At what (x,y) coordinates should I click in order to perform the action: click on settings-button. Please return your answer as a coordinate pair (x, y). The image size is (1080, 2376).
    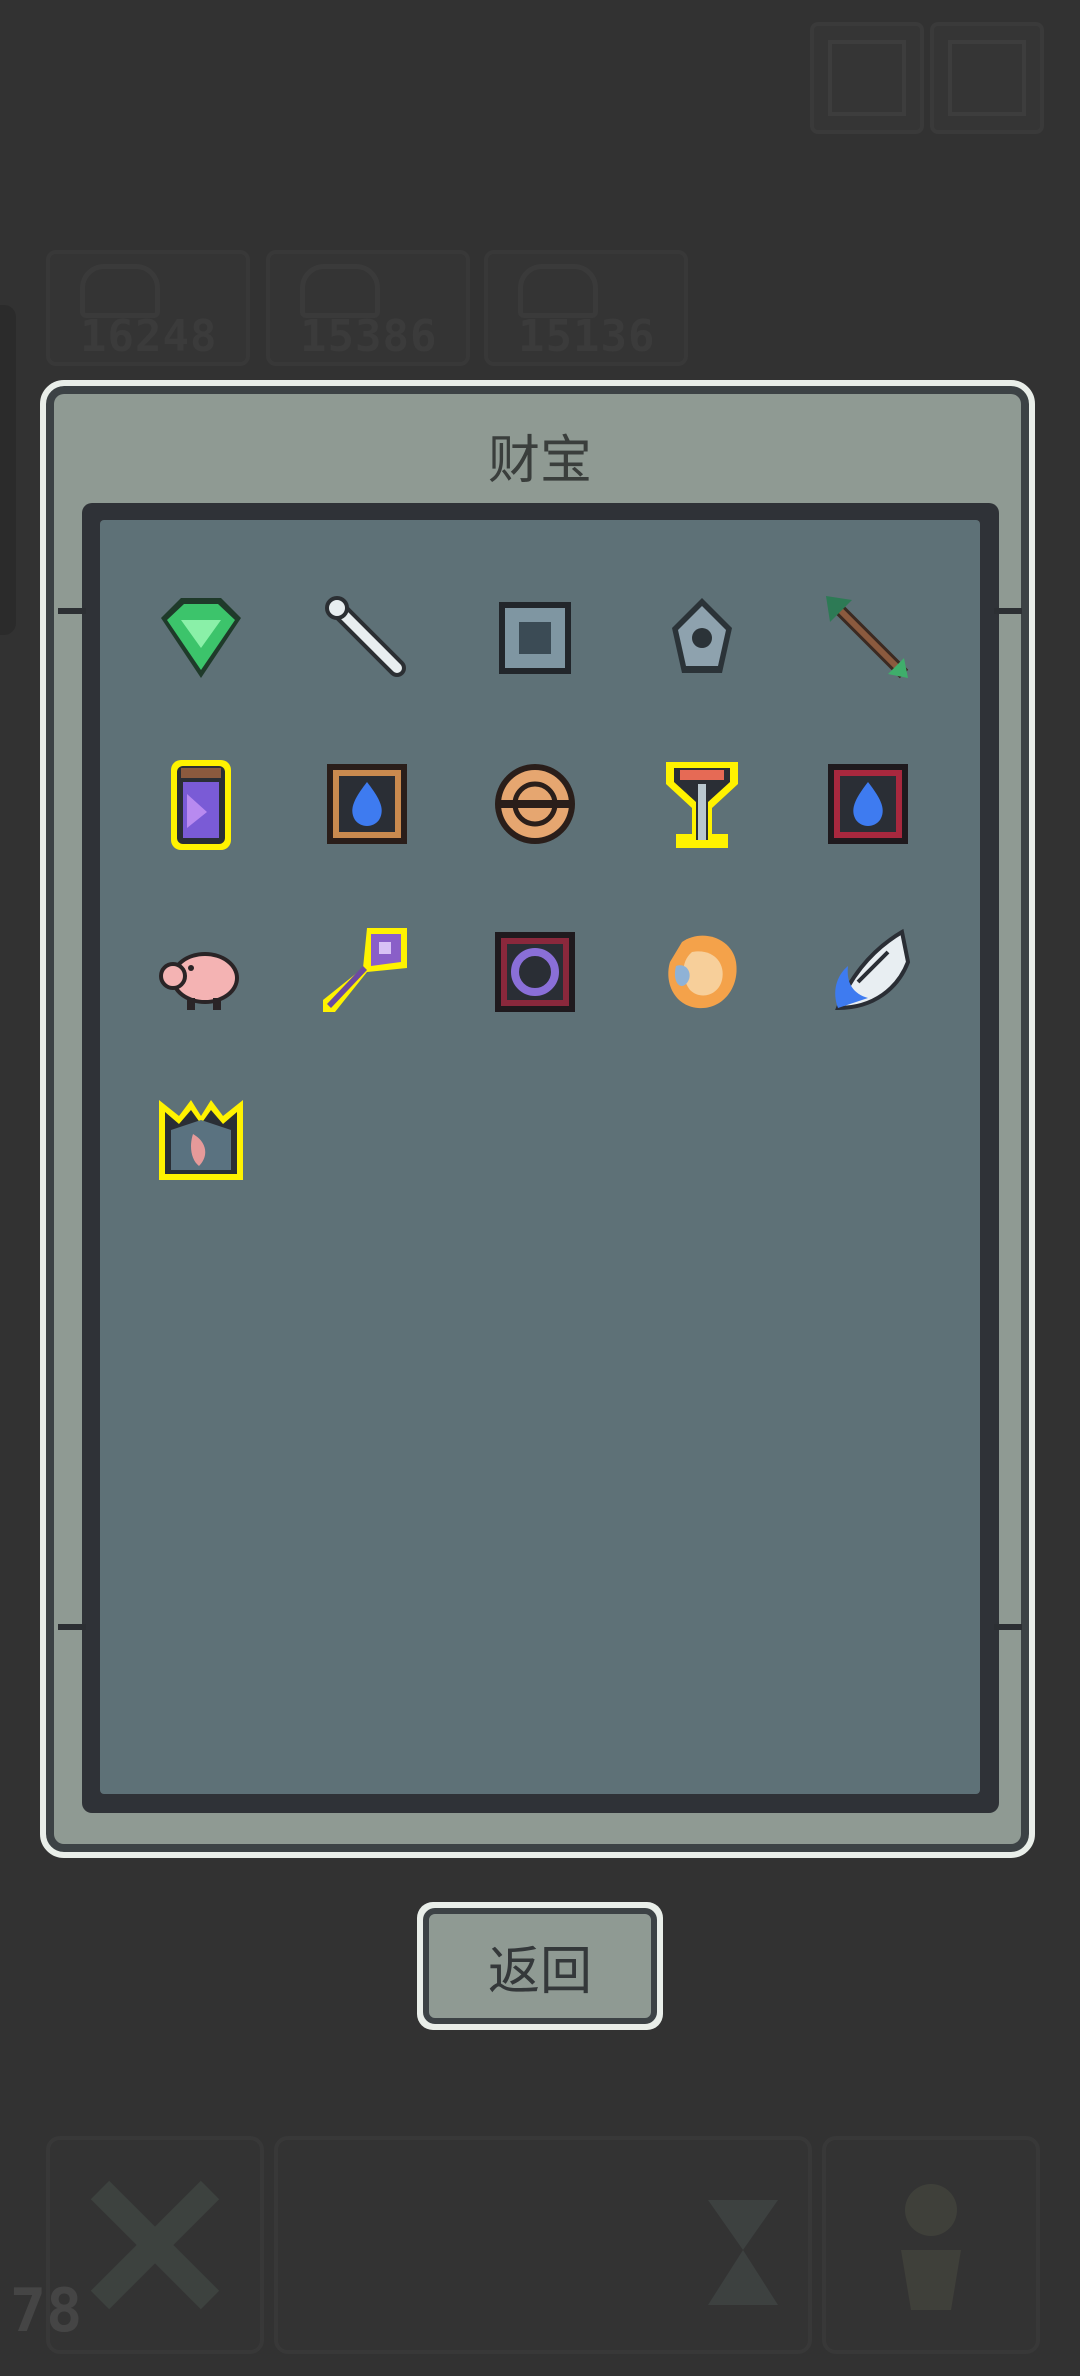
    Looking at the image, I should click on (987, 78).